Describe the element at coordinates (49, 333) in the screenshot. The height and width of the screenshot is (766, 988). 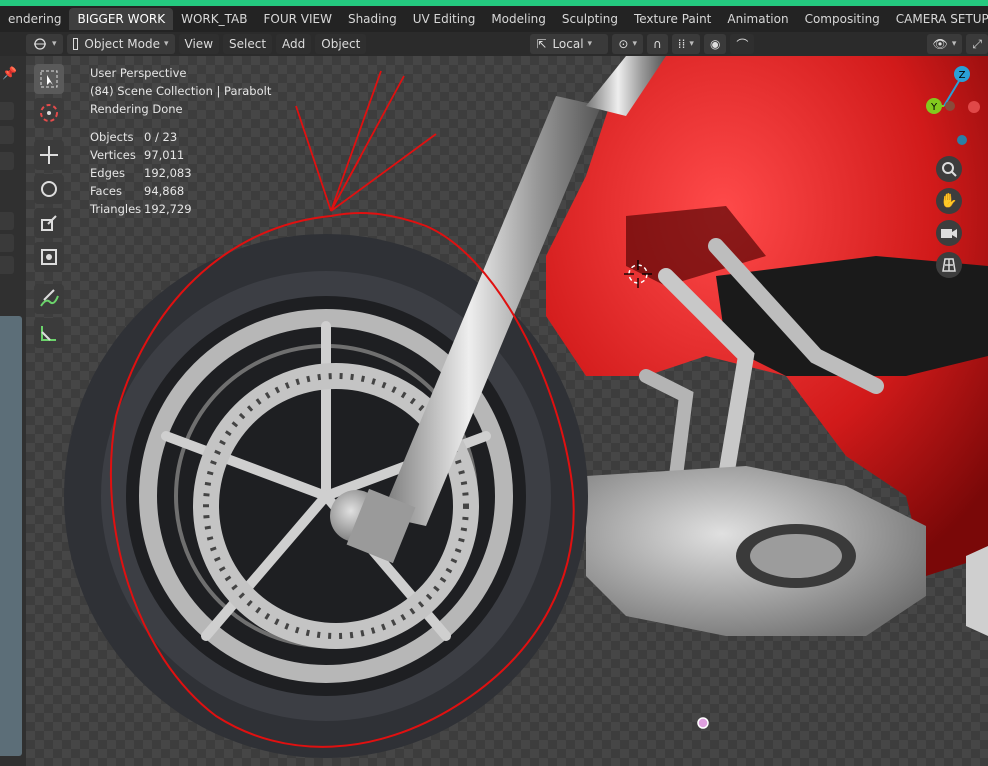
I see `measure-icon` at that location.